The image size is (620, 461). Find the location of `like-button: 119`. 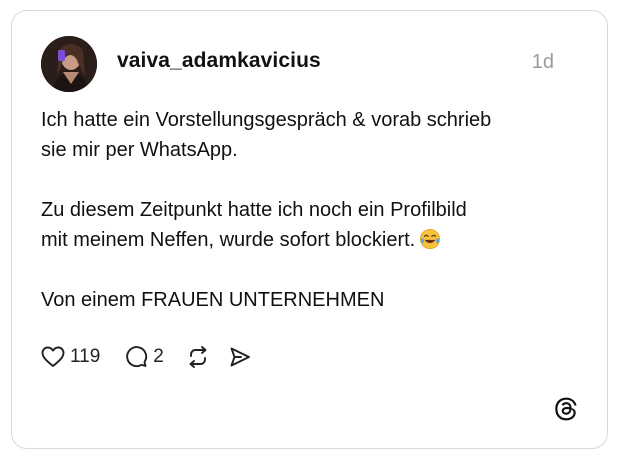

like-button: 119 is located at coordinates (70, 357).